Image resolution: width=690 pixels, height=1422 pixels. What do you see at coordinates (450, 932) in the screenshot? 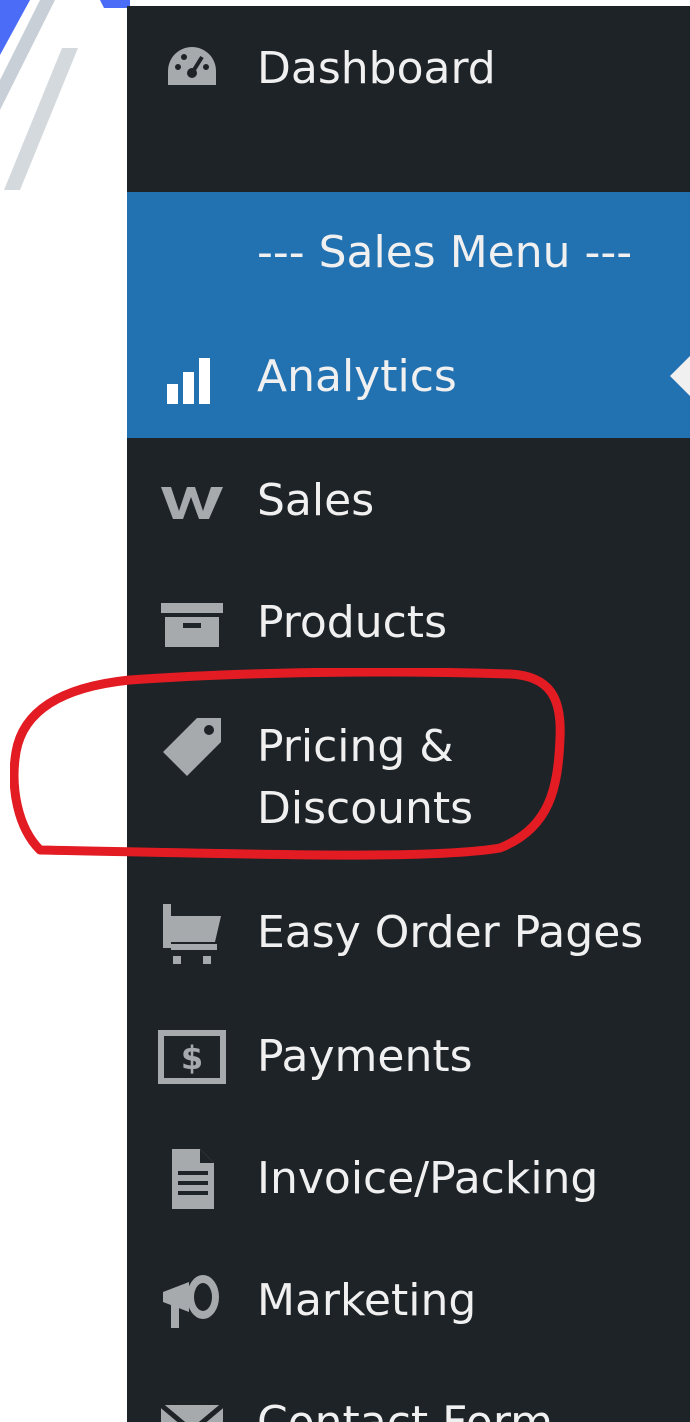
I see `menu-label-easy-order-pages: Easy Order Pages` at bounding box center [450, 932].